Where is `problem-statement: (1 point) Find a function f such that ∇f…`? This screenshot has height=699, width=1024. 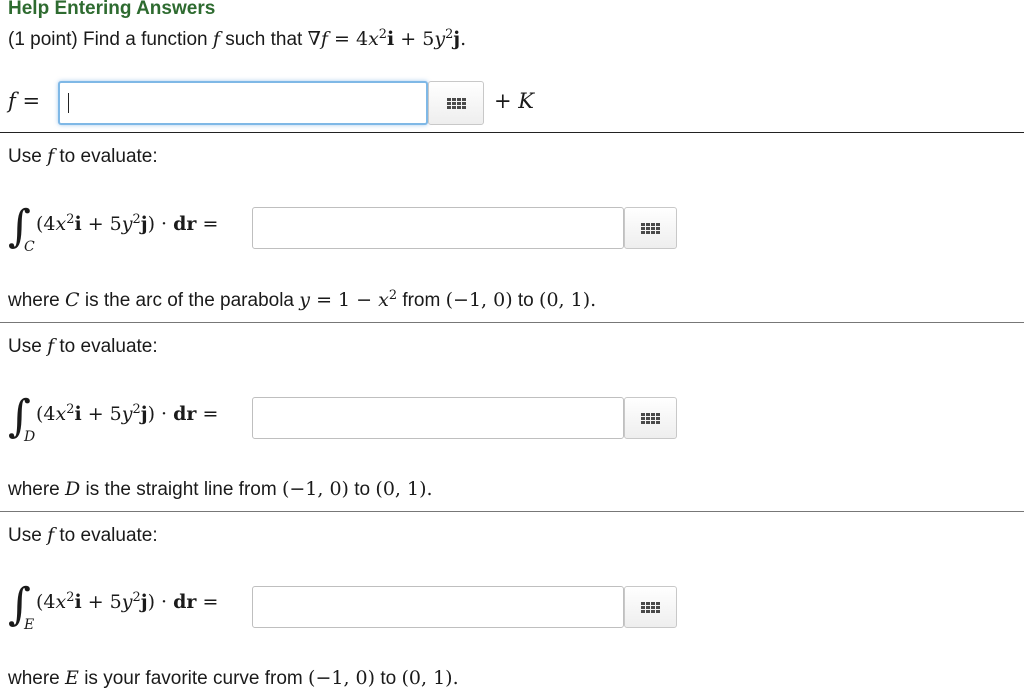 problem-statement: (1 point) Find a function f such that ∇f… is located at coordinates (237, 39).